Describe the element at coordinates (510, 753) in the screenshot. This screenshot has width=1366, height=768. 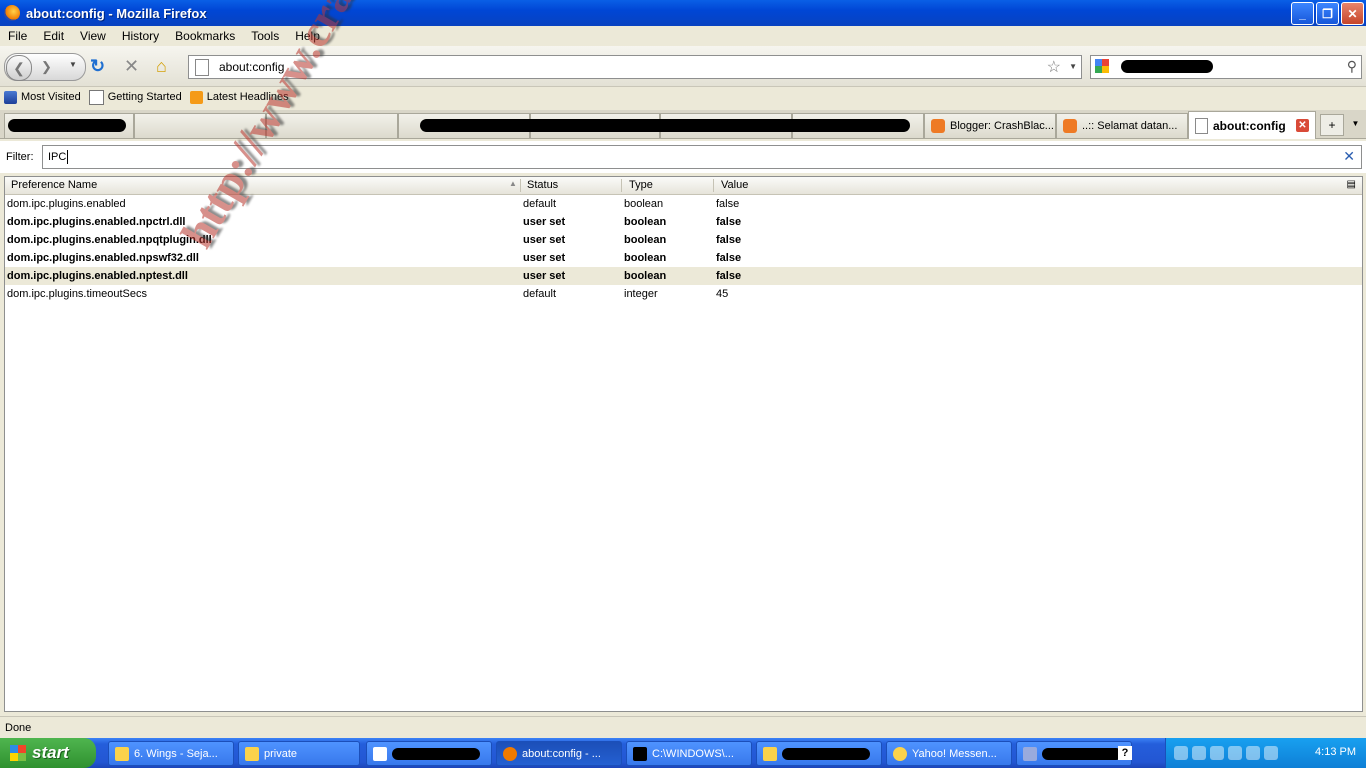
I see `firefox-icon` at that location.